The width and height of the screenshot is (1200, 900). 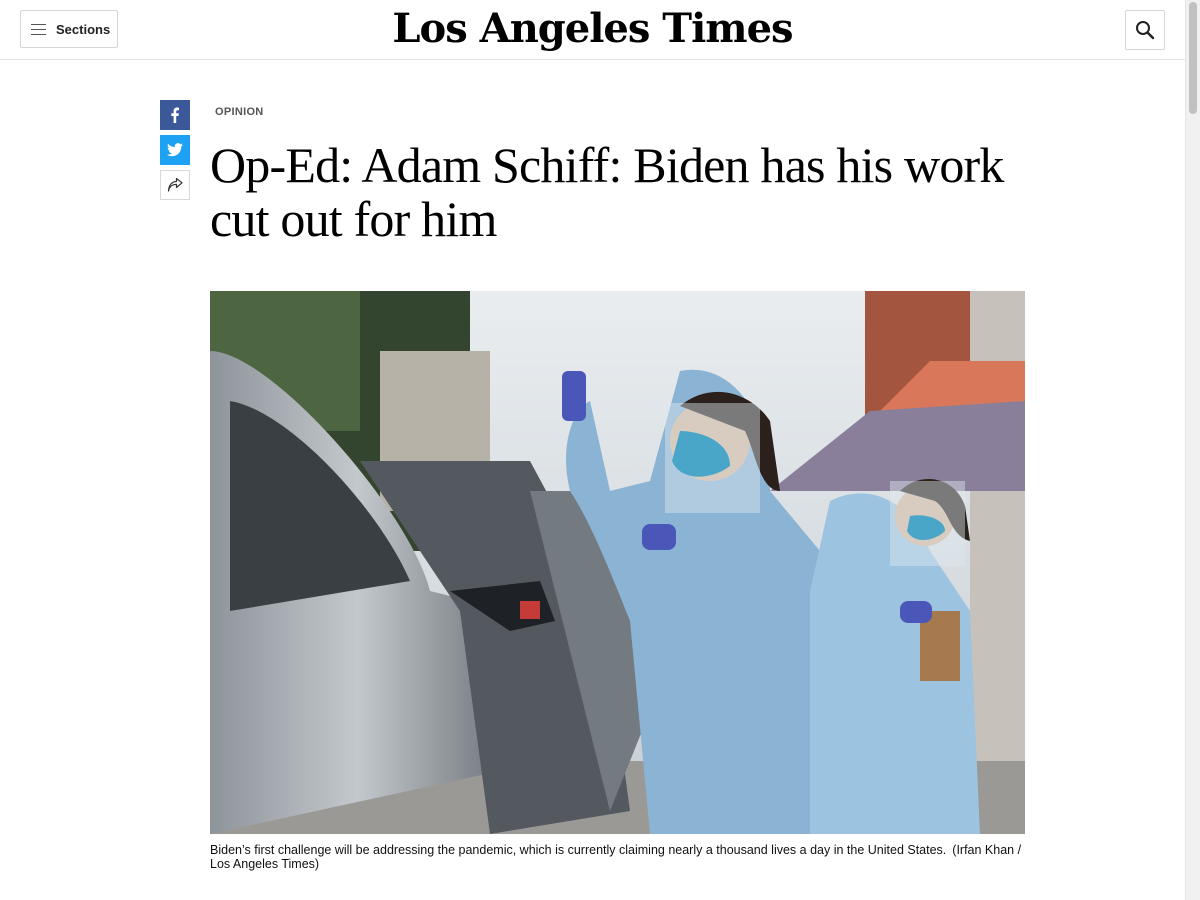 I want to click on site-header: Sections Los Angeles Times, so click(x=592, y=30).